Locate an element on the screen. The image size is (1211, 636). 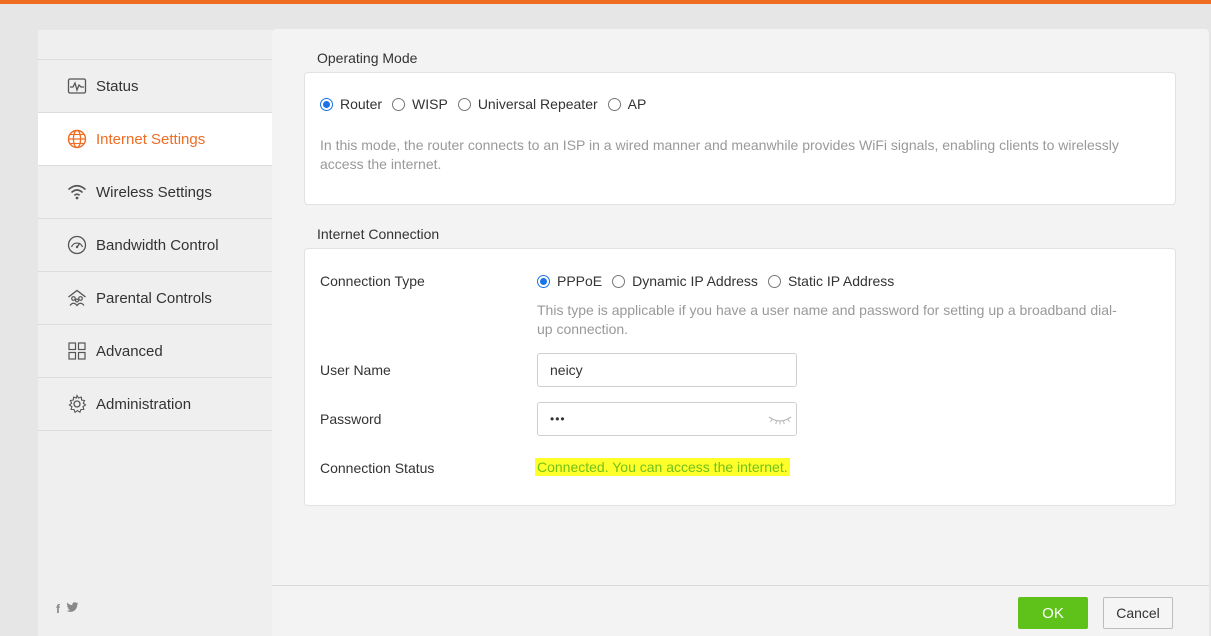
status-monitor-icon is located at coordinates (77, 86).